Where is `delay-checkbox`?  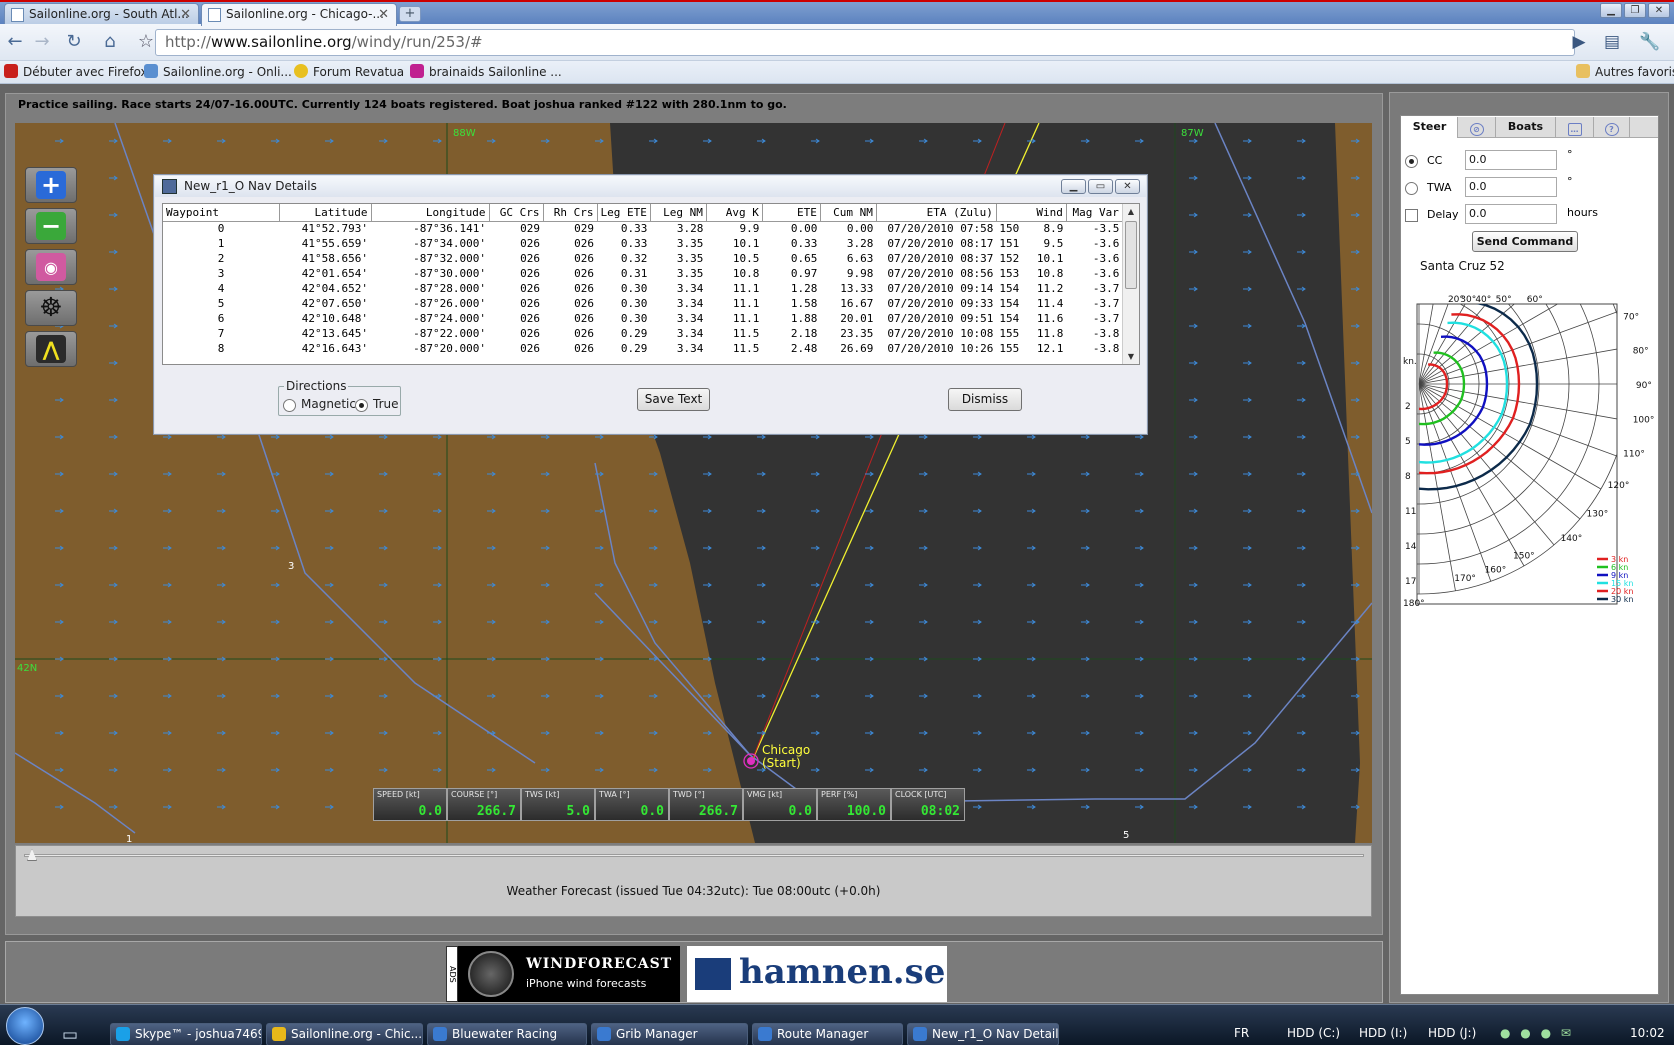
delay-checkbox is located at coordinates (1411, 215).